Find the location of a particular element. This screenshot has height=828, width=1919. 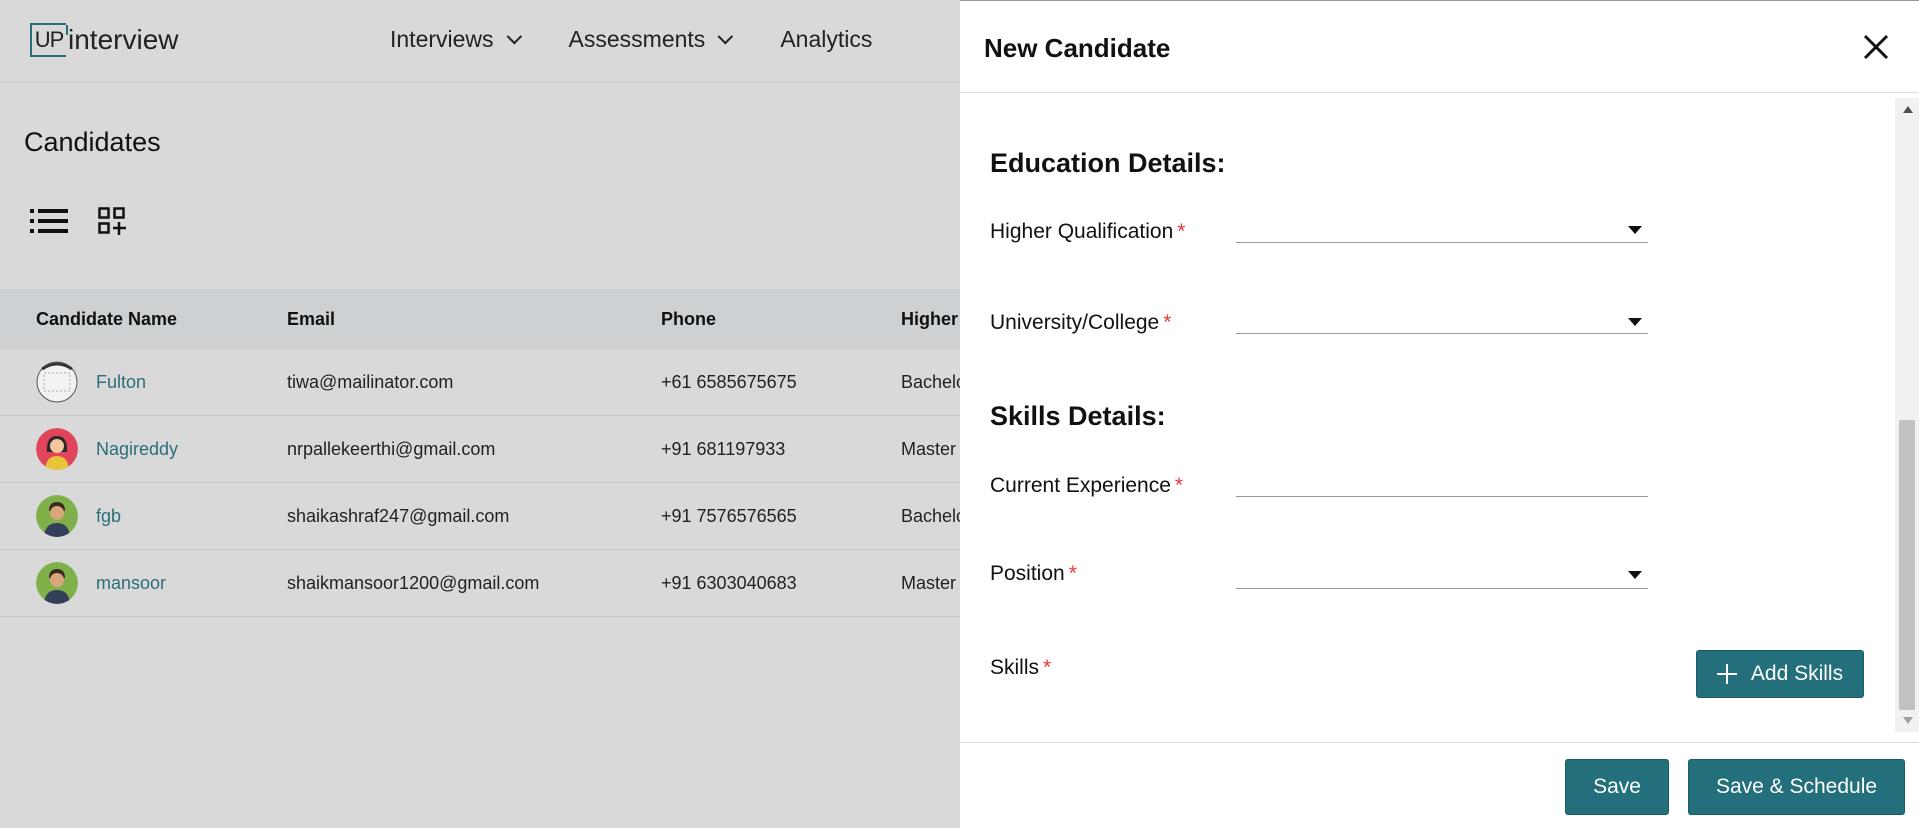

page-title: Candidates is located at coordinates (92, 142).